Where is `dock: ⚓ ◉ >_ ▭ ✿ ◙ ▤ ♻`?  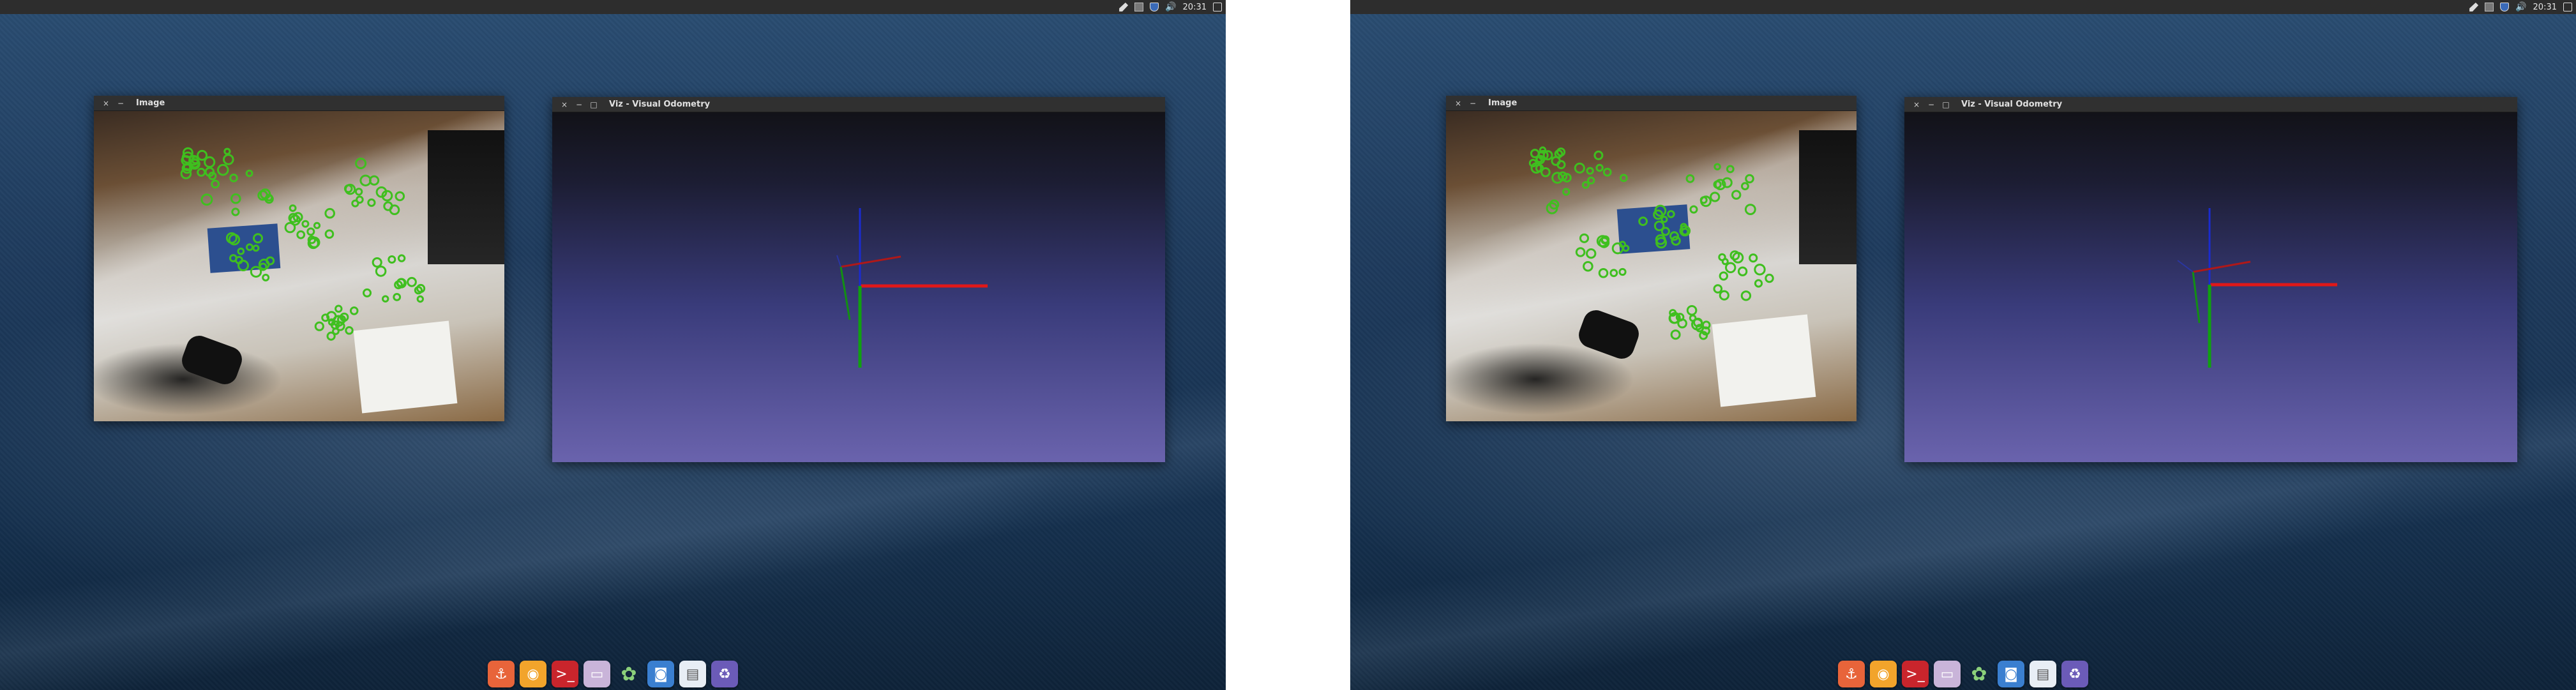 dock: ⚓ ◉ >_ ▭ ✿ ◙ ▤ ♻ is located at coordinates (1963, 674).